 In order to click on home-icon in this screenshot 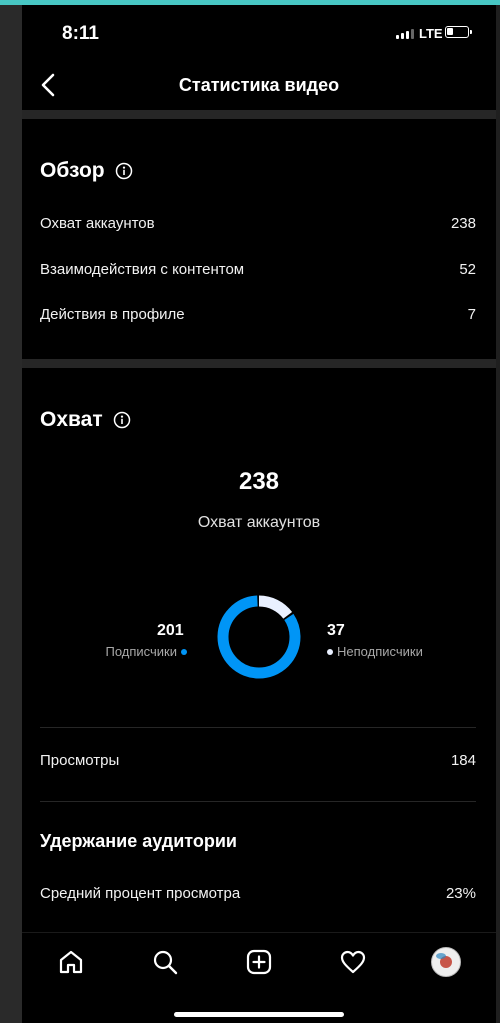, I will do `click(71, 962)`.